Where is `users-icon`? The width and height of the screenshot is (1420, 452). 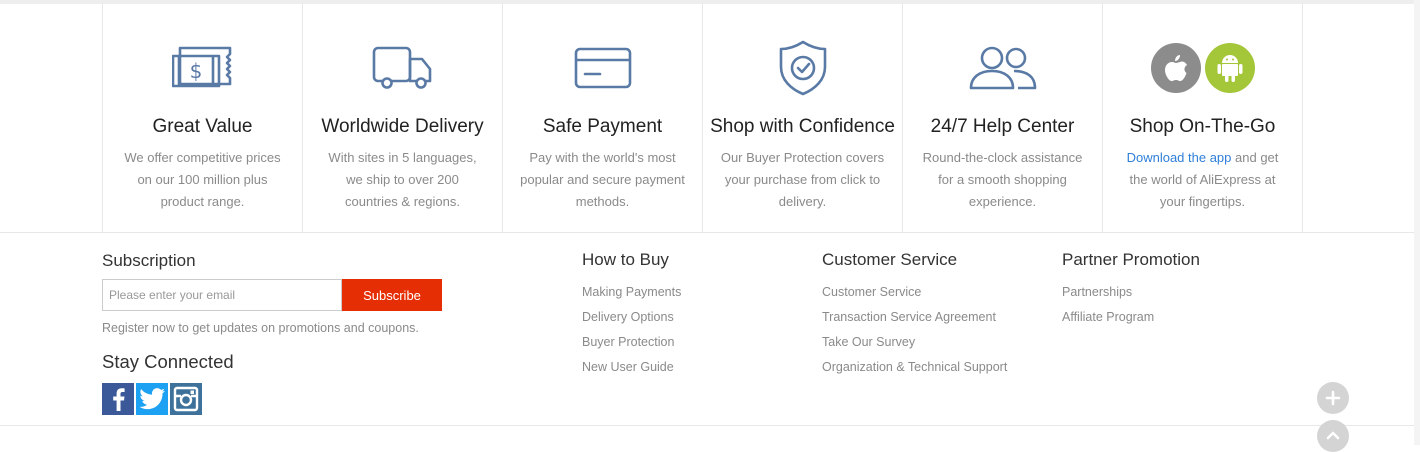
users-icon is located at coordinates (1002, 68).